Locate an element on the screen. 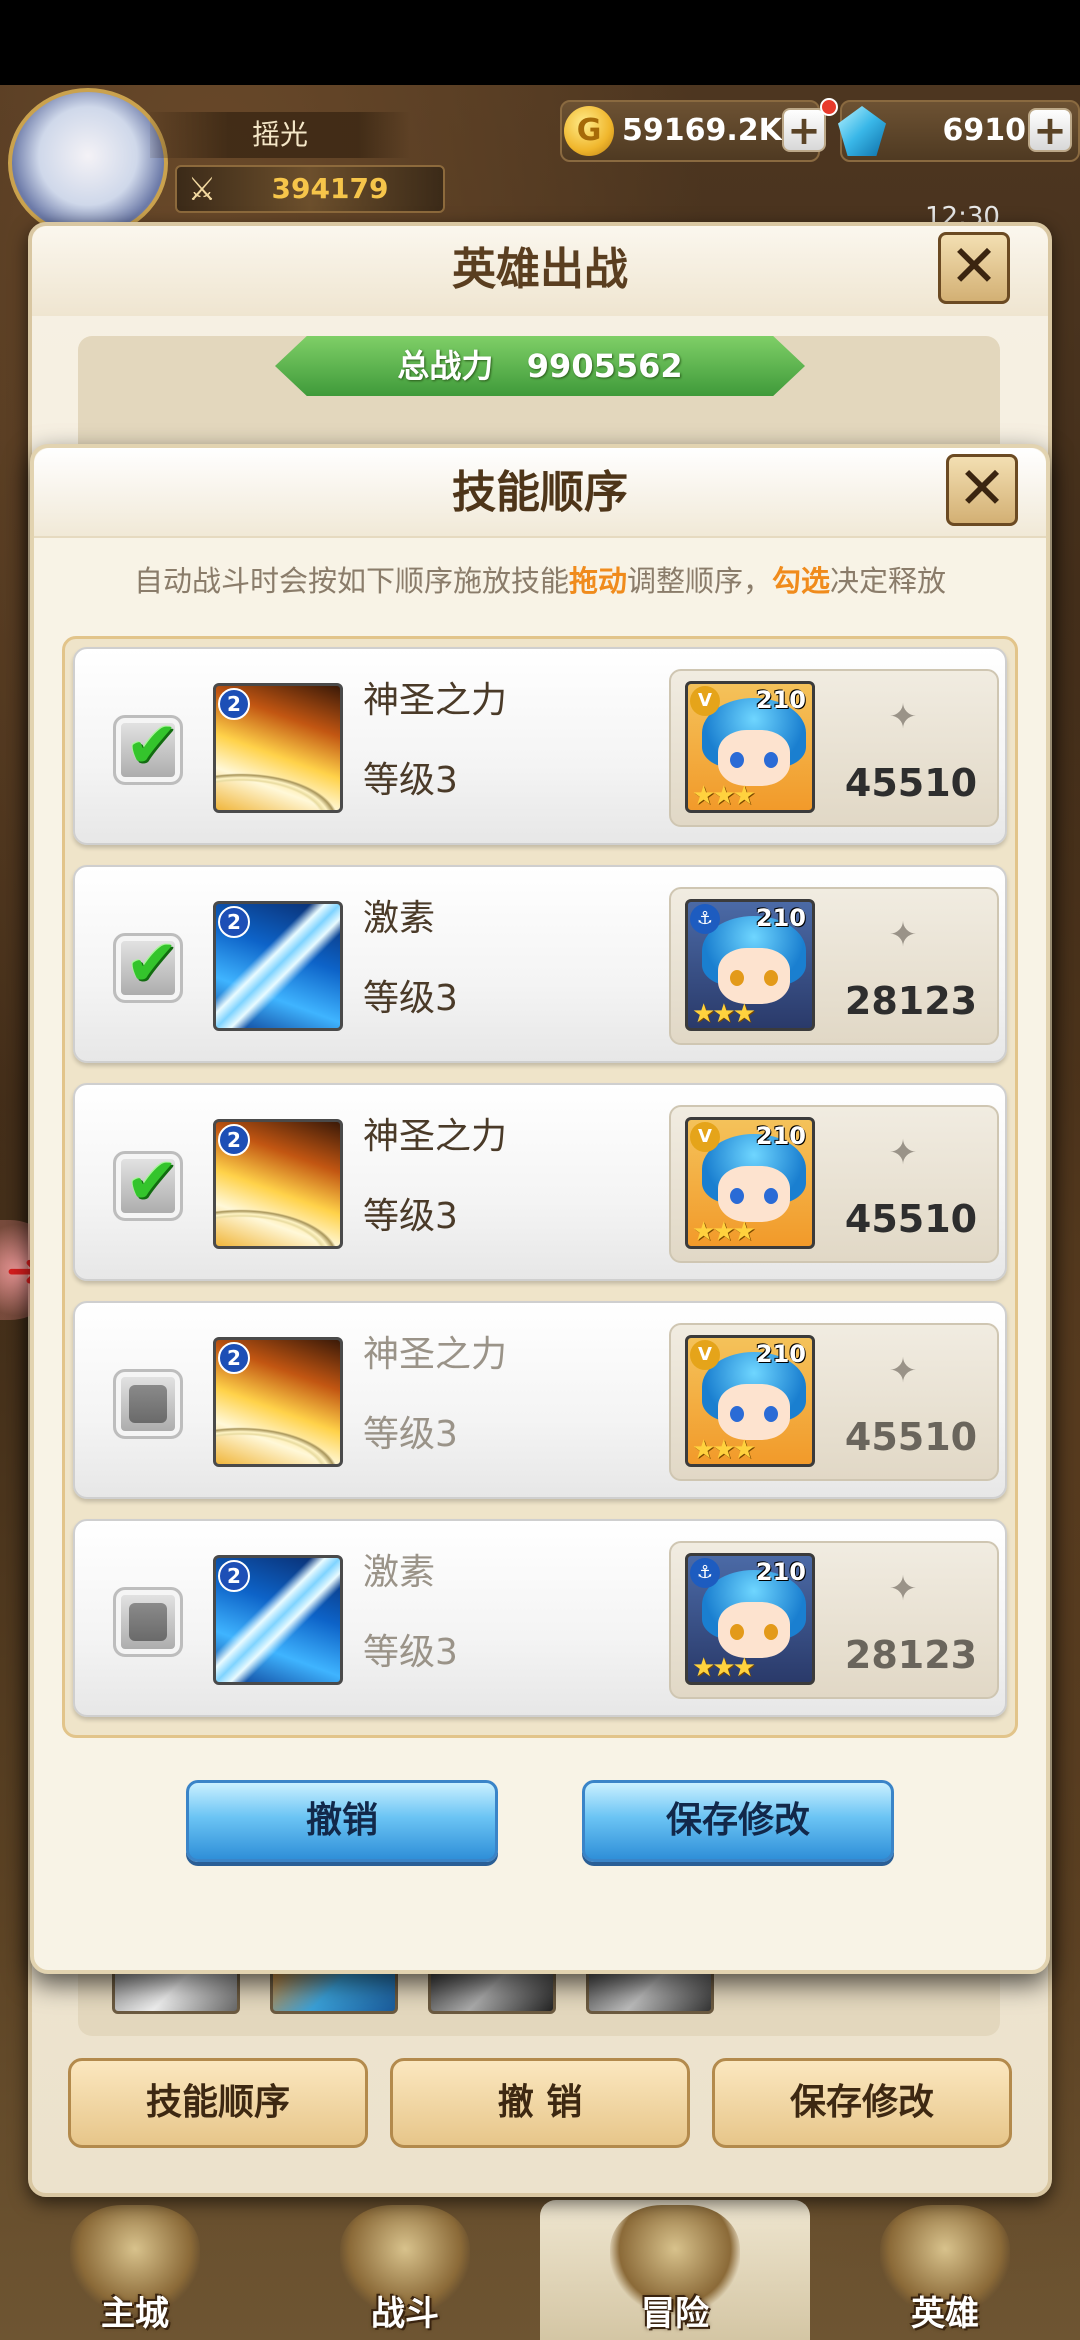 This screenshot has width=1080, height=2340. nav-label: 英雄 is located at coordinates (945, 2314).